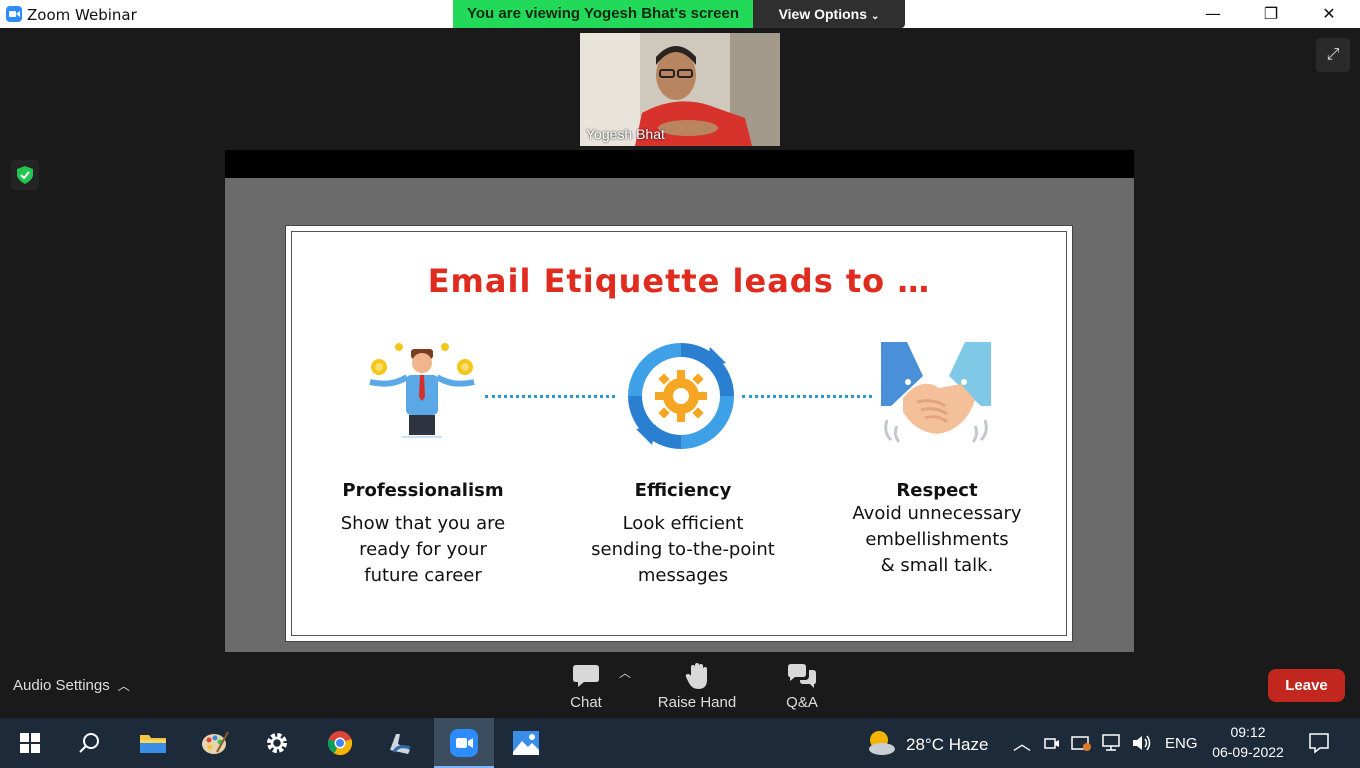 This screenshot has height=768, width=1360. What do you see at coordinates (1329, 14) in the screenshot?
I see `close-button: ✕` at bounding box center [1329, 14].